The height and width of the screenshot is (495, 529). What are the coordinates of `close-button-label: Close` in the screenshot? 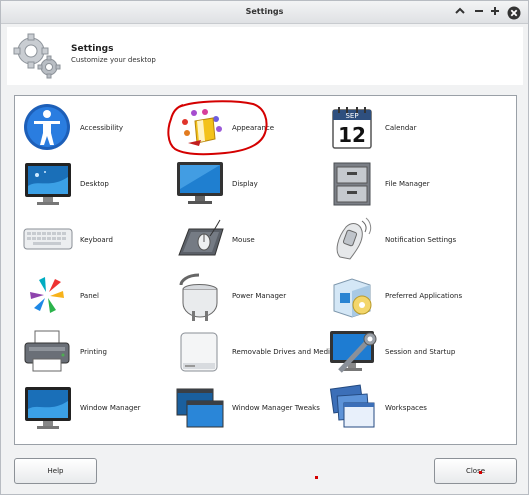 It's located at (475, 471).